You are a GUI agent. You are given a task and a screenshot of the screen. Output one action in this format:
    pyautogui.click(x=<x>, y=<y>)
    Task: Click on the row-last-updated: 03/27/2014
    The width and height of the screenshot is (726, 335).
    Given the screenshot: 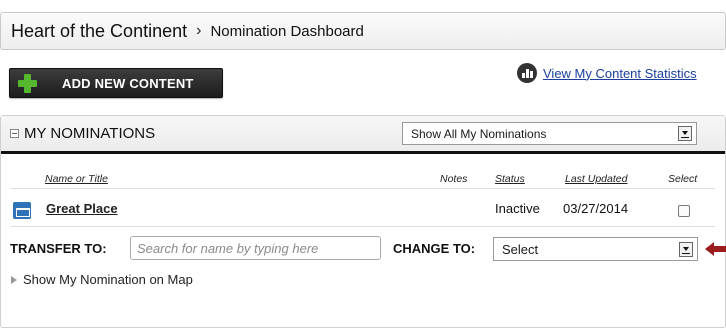 What is the action you would take?
    pyautogui.click(x=596, y=208)
    